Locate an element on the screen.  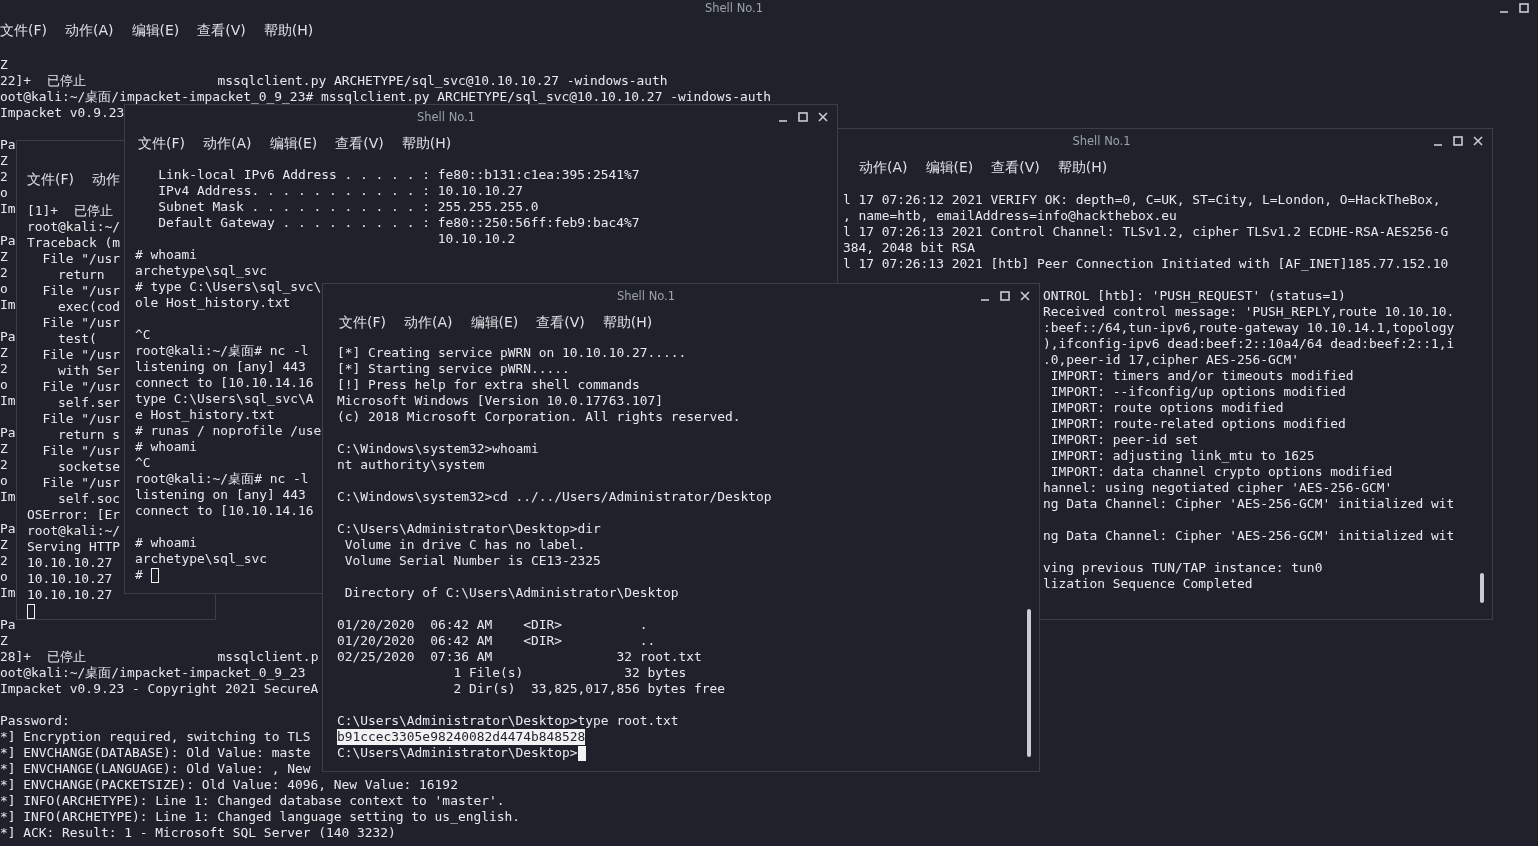
terminal-line: Impacket v0.9.23 is located at coordinates (62, 113).